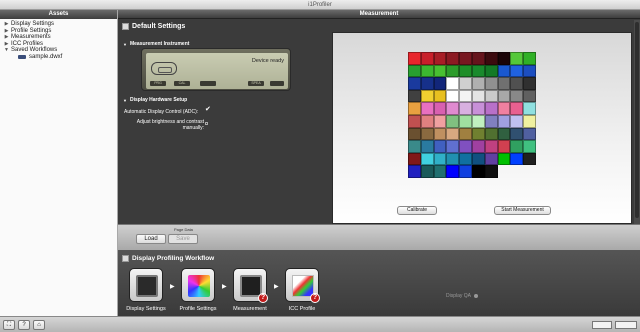 The height and width of the screenshot is (332, 640). Describe the element at coordinates (256, 83) in the screenshot. I see `instrument-button-spea: SPEA` at that location.